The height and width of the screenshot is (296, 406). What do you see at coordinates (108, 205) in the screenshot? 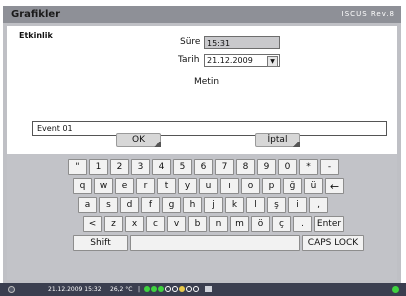
I see `key-s: s` at bounding box center [108, 205].